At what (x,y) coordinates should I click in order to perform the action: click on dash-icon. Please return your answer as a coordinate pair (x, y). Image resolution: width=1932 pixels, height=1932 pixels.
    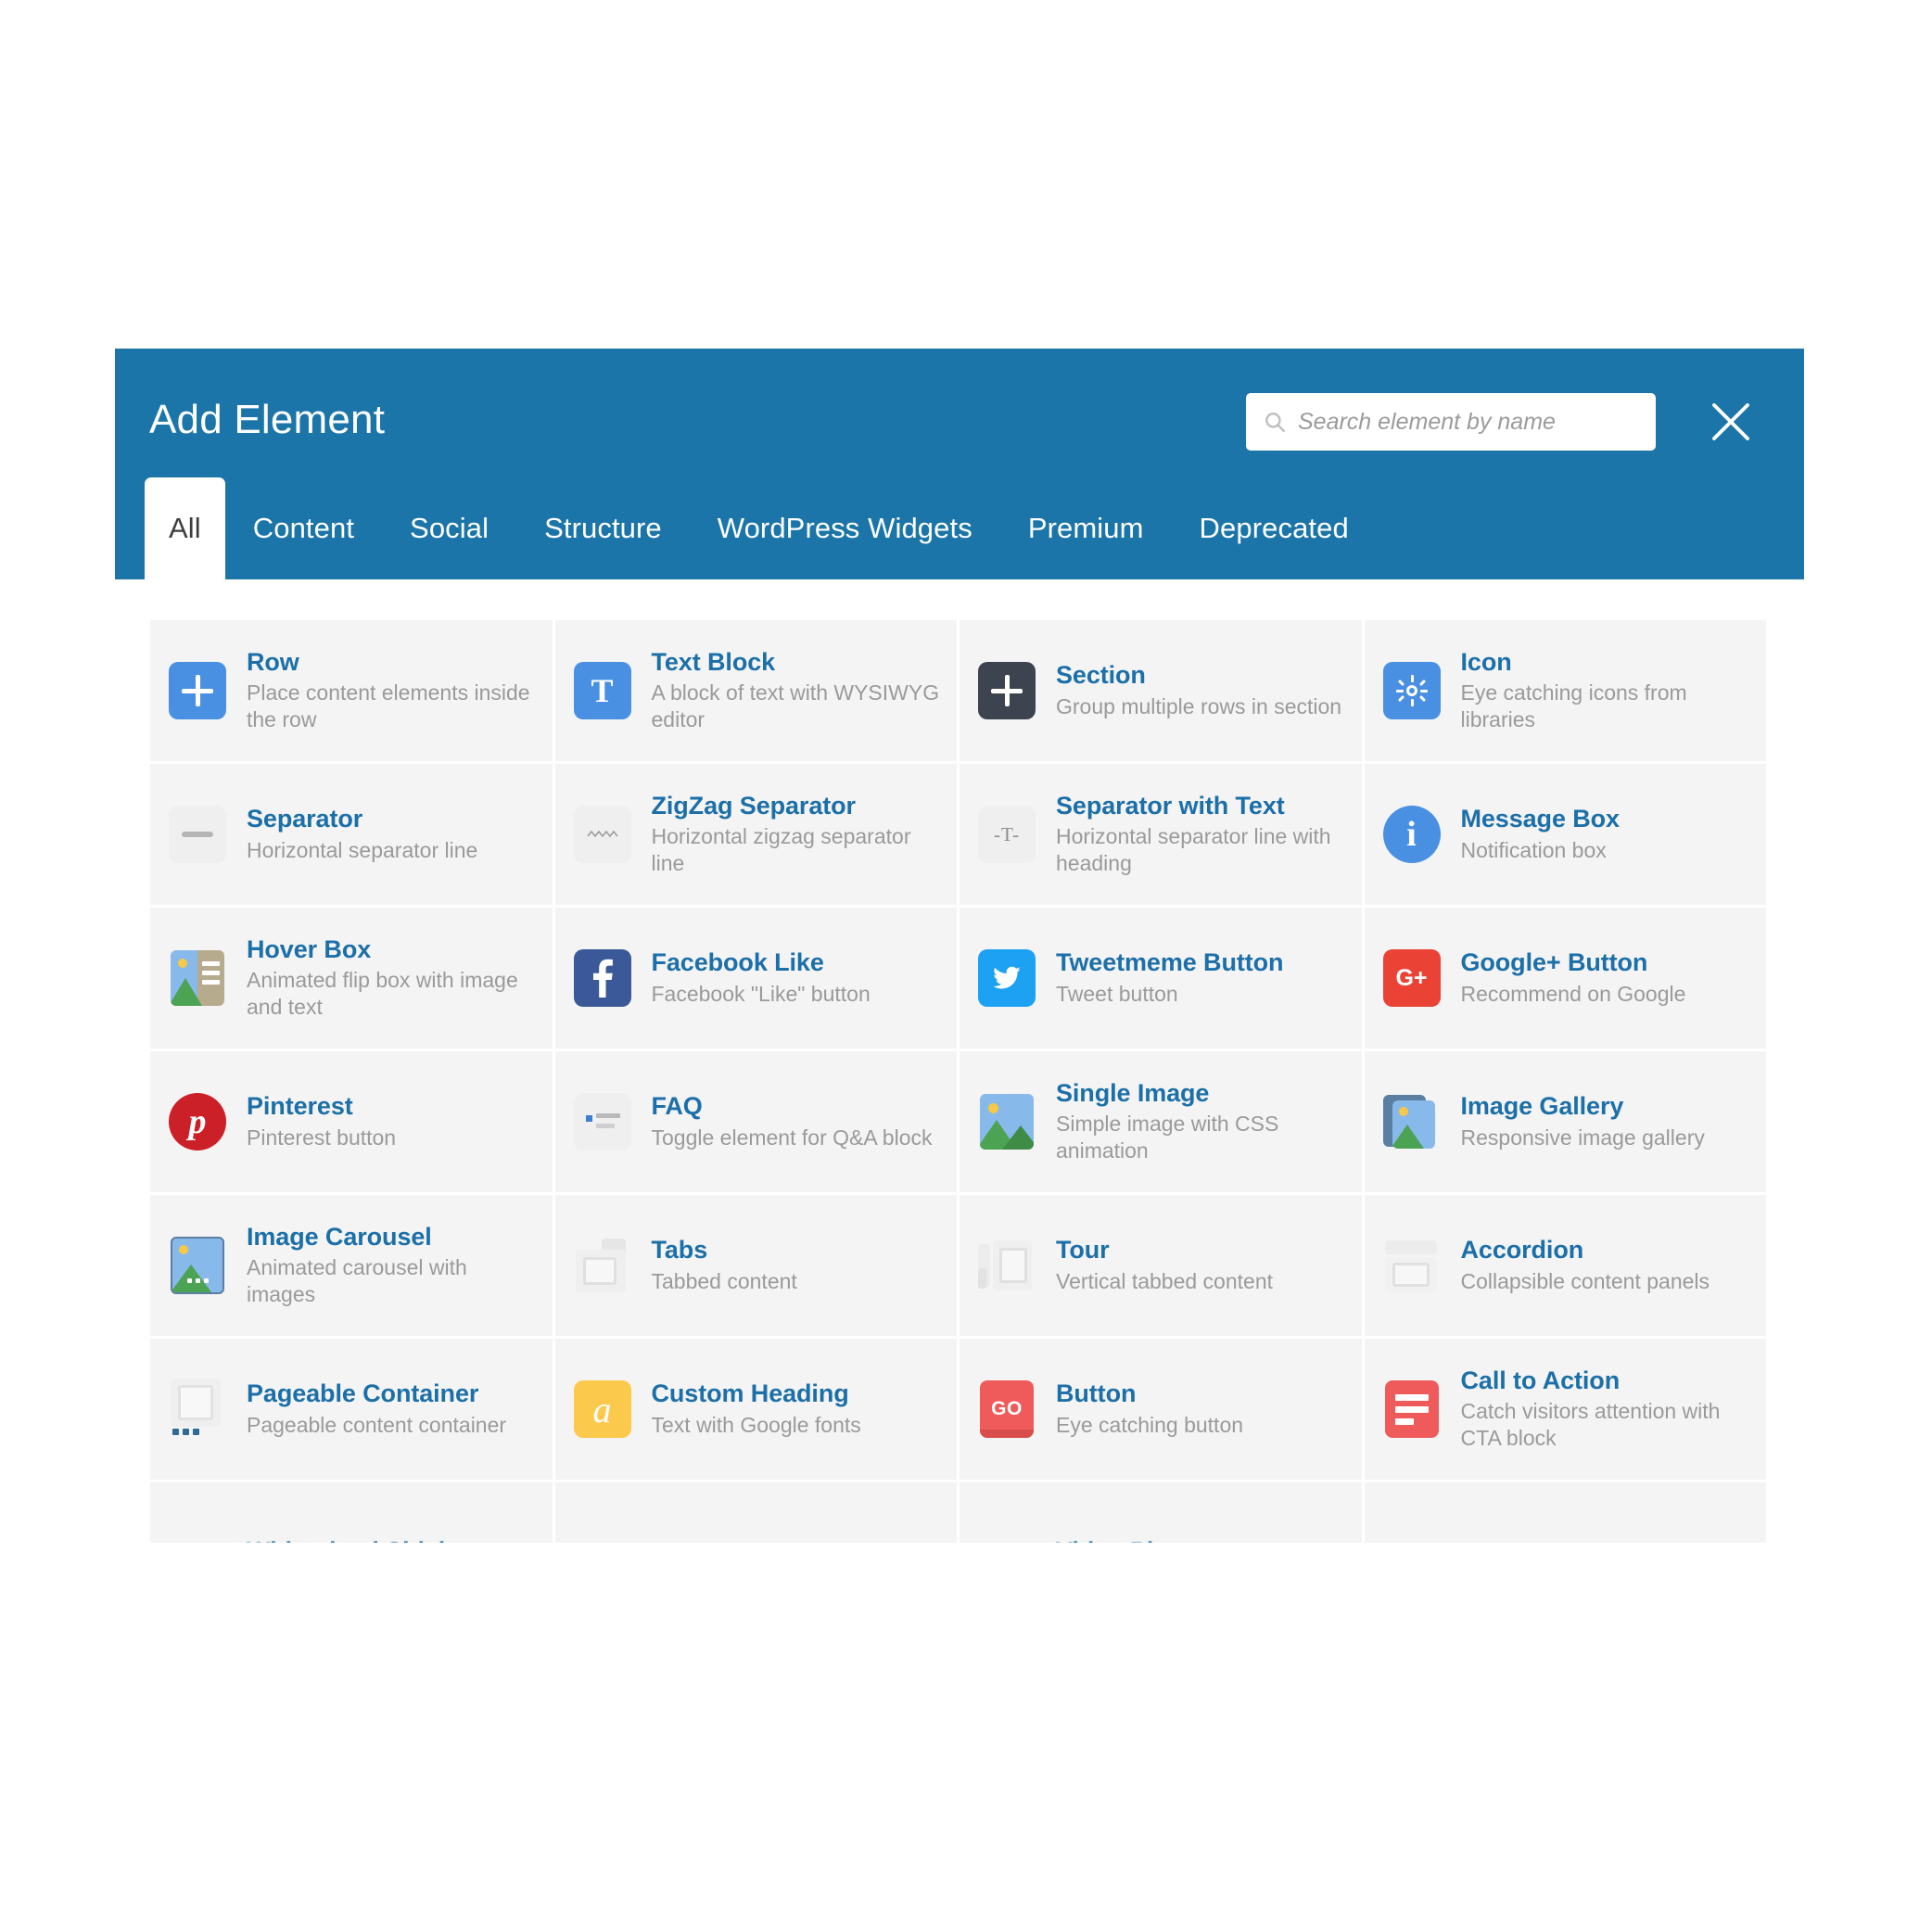
    Looking at the image, I should click on (197, 834).